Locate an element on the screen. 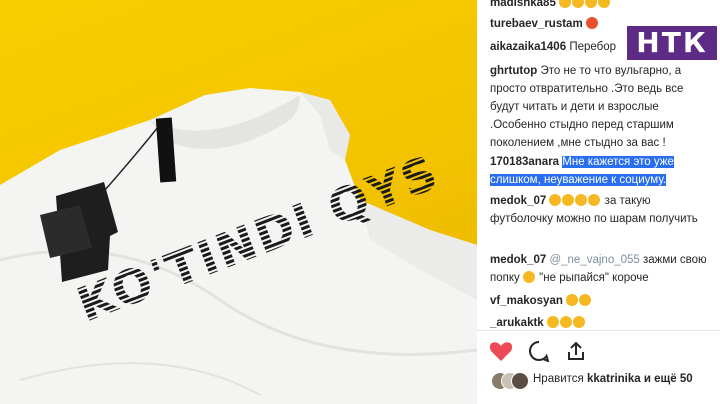 This screenshot has width=720, height=404. heart-icon is located at coordinates (501, 352).